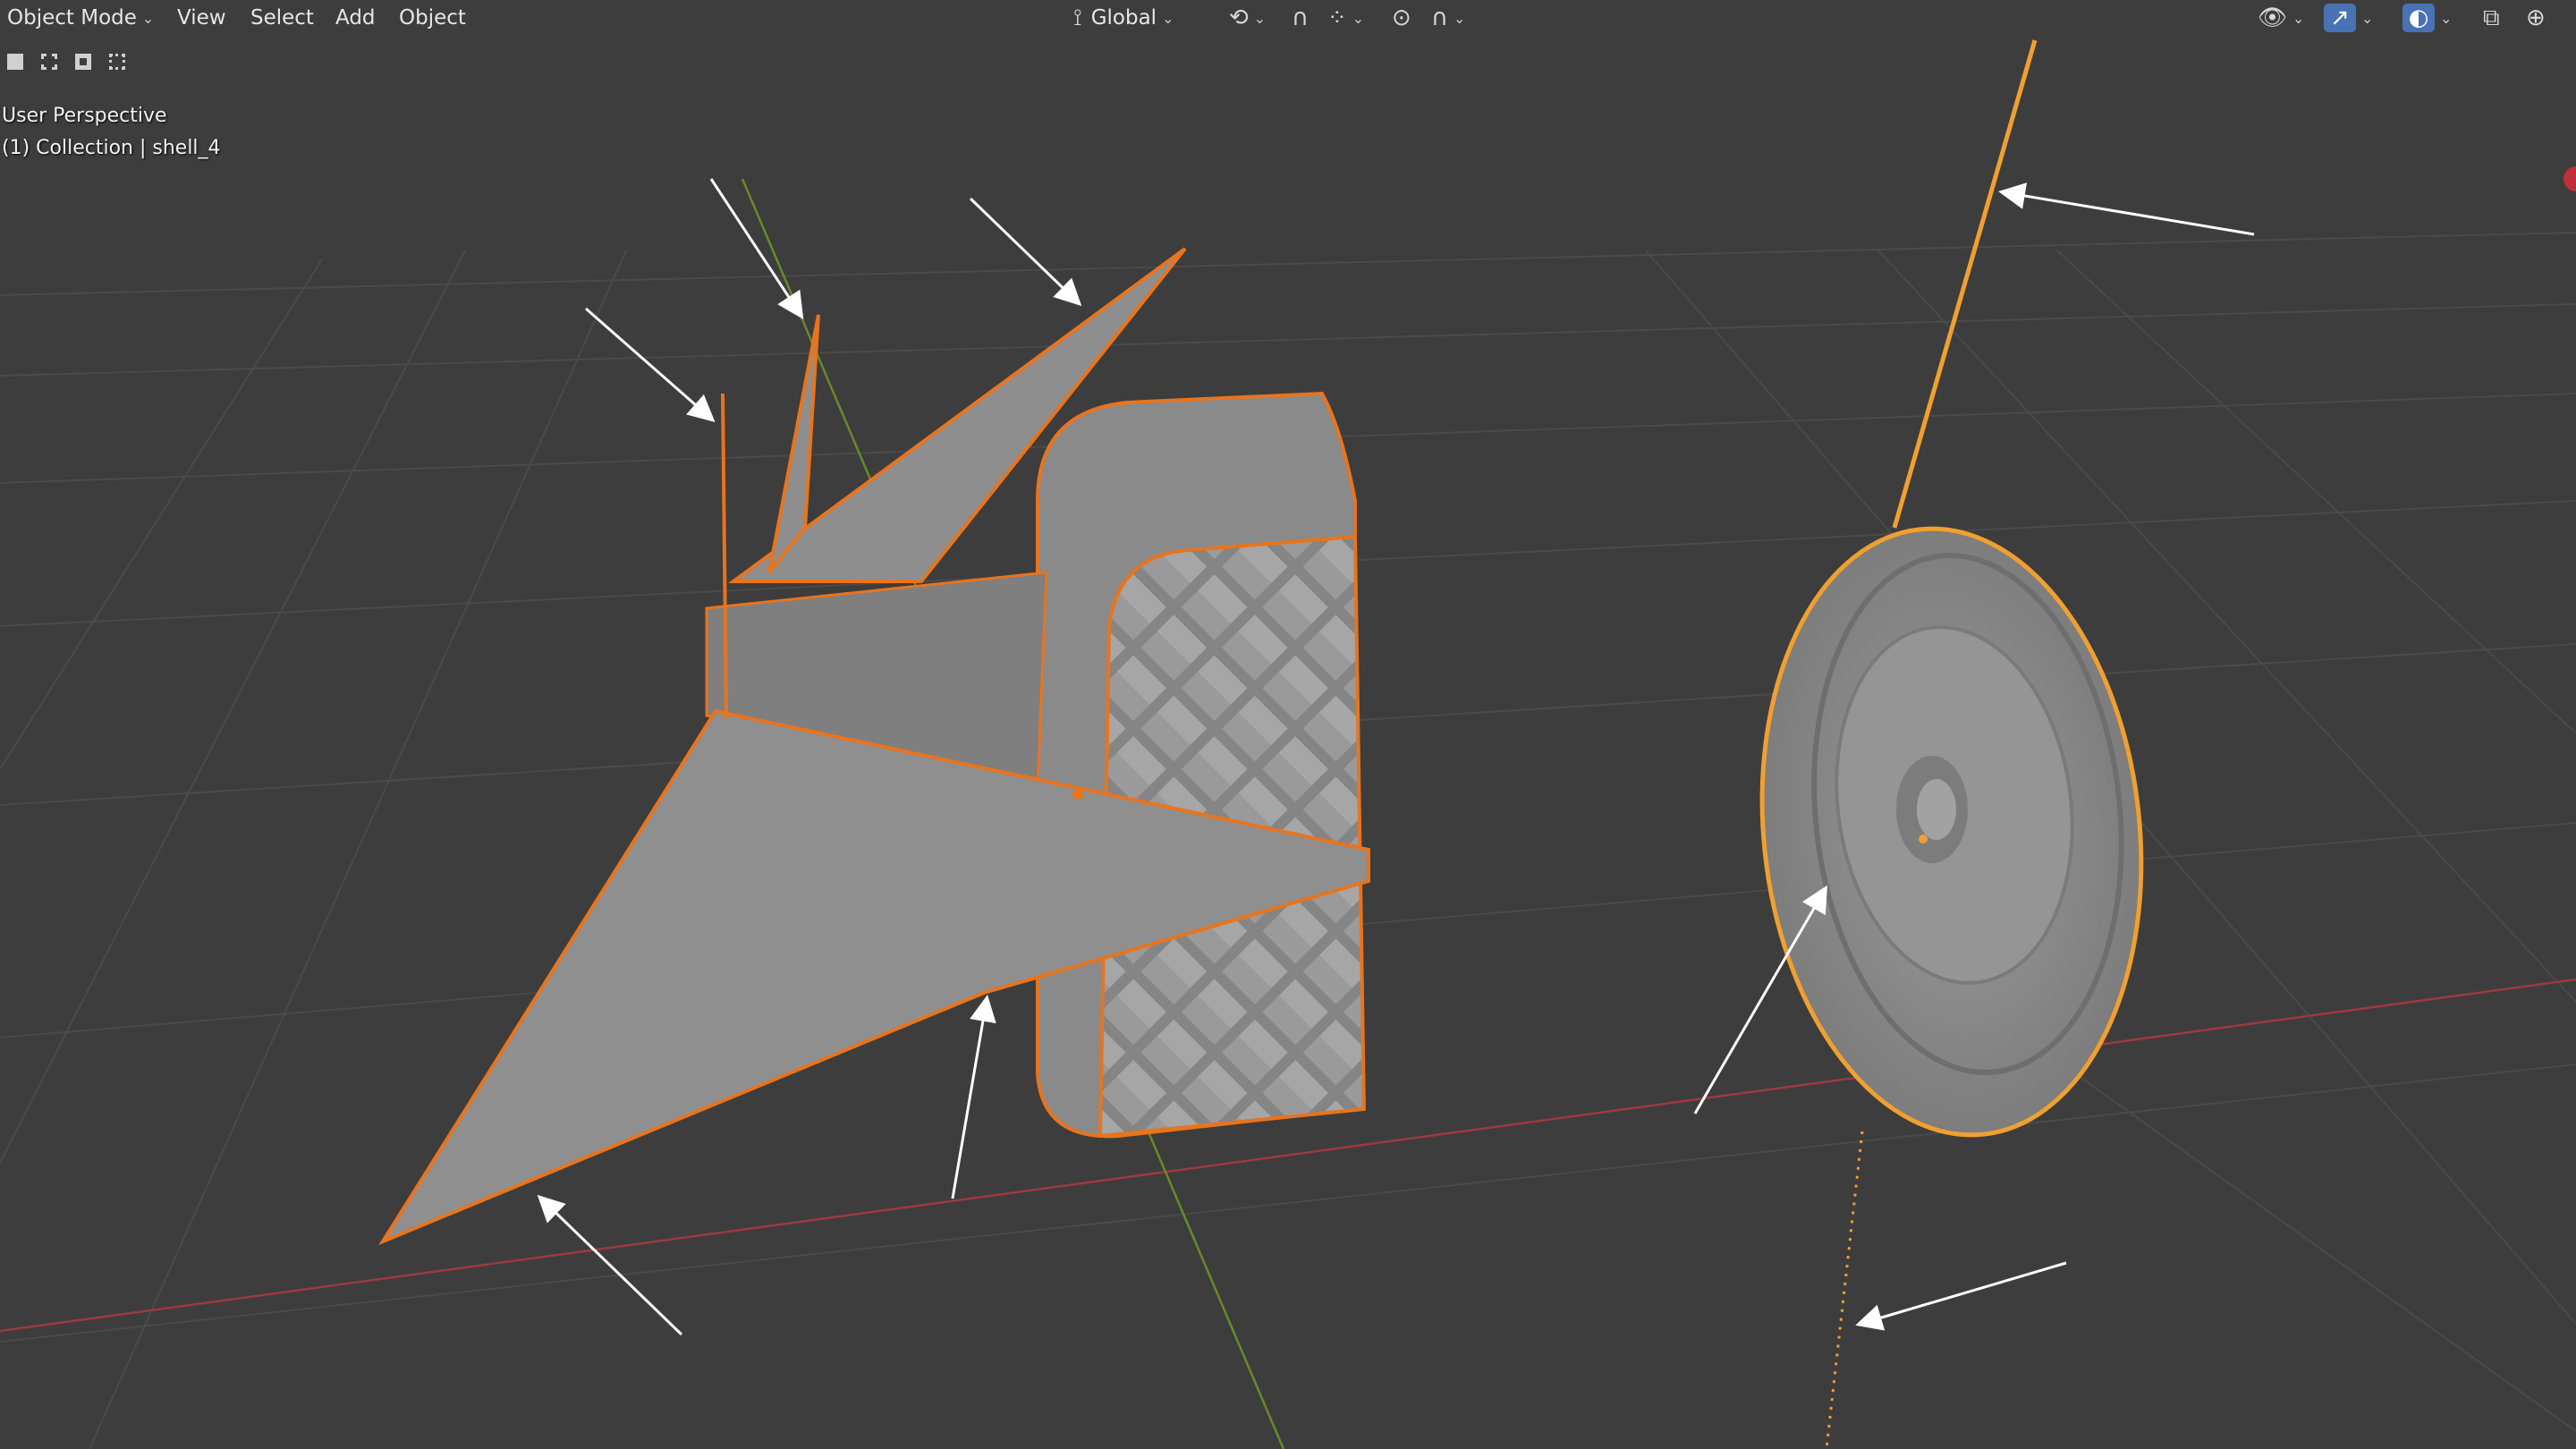  What do you see at coordinates (201, 18) in the screenshot?
I see `view-menu: View` at bounding box center [201, 18].